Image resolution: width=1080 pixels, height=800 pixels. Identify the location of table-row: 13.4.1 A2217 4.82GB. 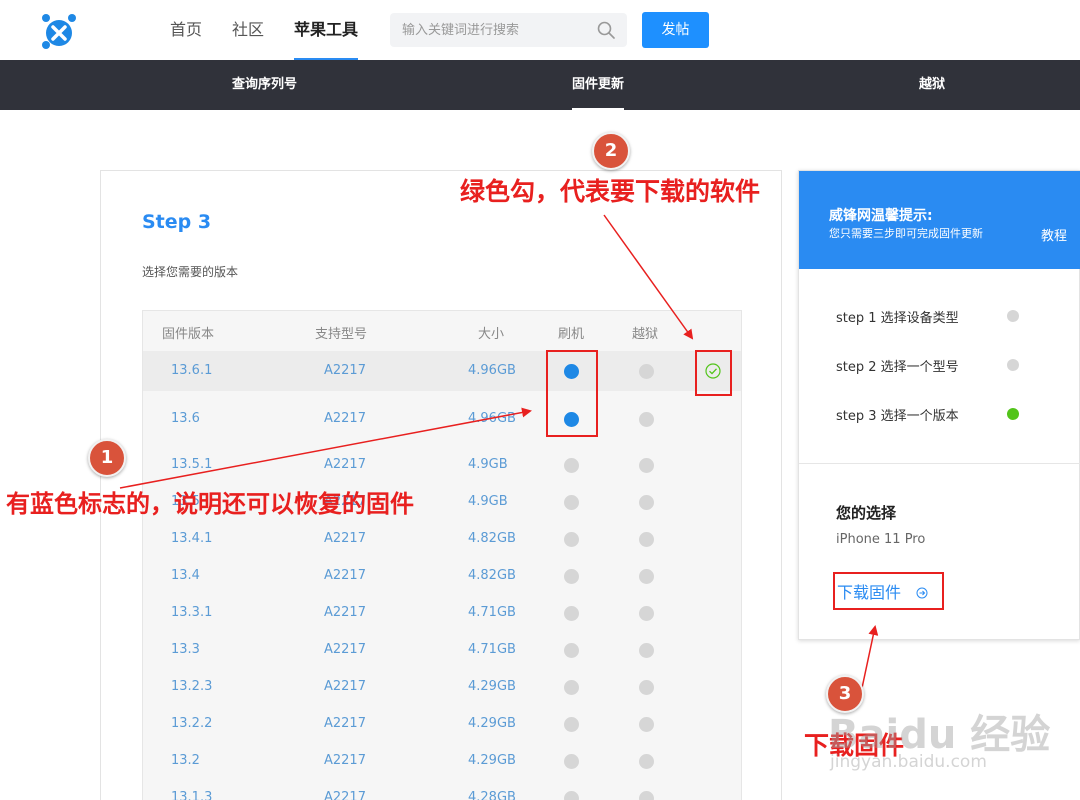
(442, 539).